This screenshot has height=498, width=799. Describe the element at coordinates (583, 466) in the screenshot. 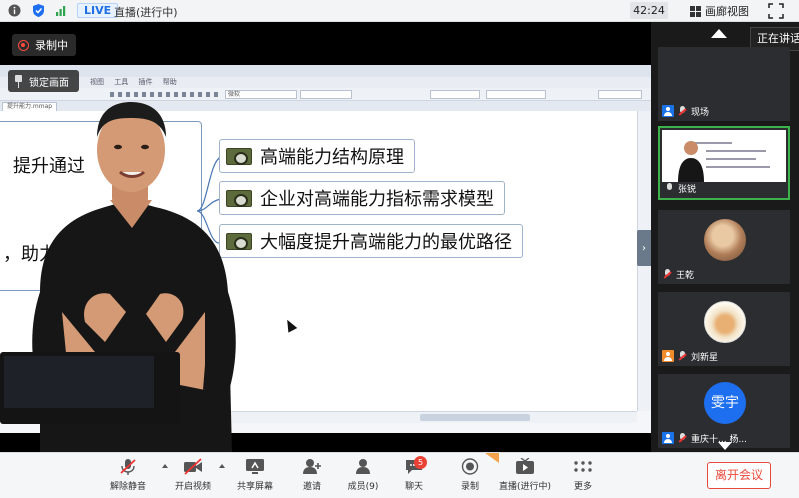

I see `more-icon` at that location.